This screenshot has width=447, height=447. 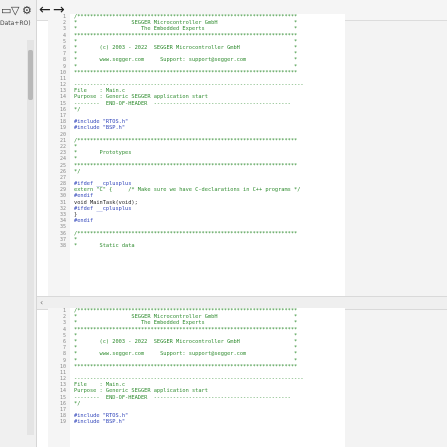 I want to click on code-text: #include "BSP.h", so click(x=100, y=422).